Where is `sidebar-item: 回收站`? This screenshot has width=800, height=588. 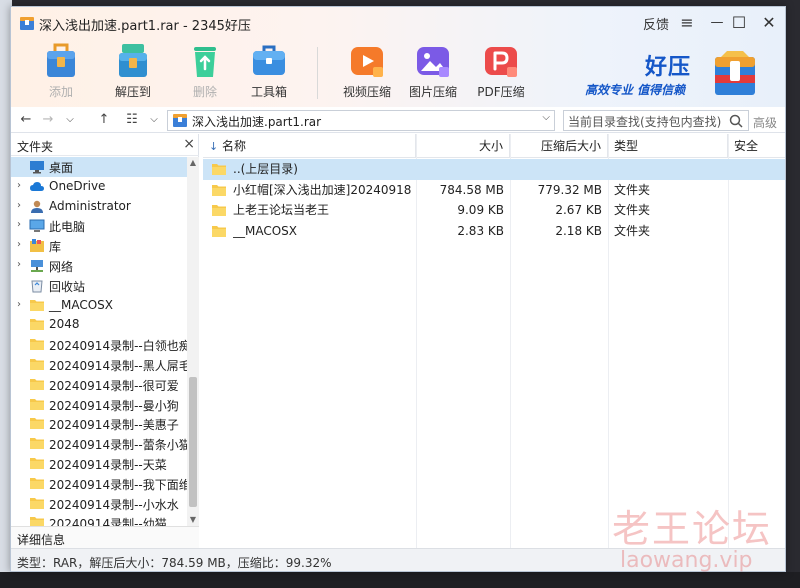 sidebar-item: 回收站 is located at coordinates (99, 286).